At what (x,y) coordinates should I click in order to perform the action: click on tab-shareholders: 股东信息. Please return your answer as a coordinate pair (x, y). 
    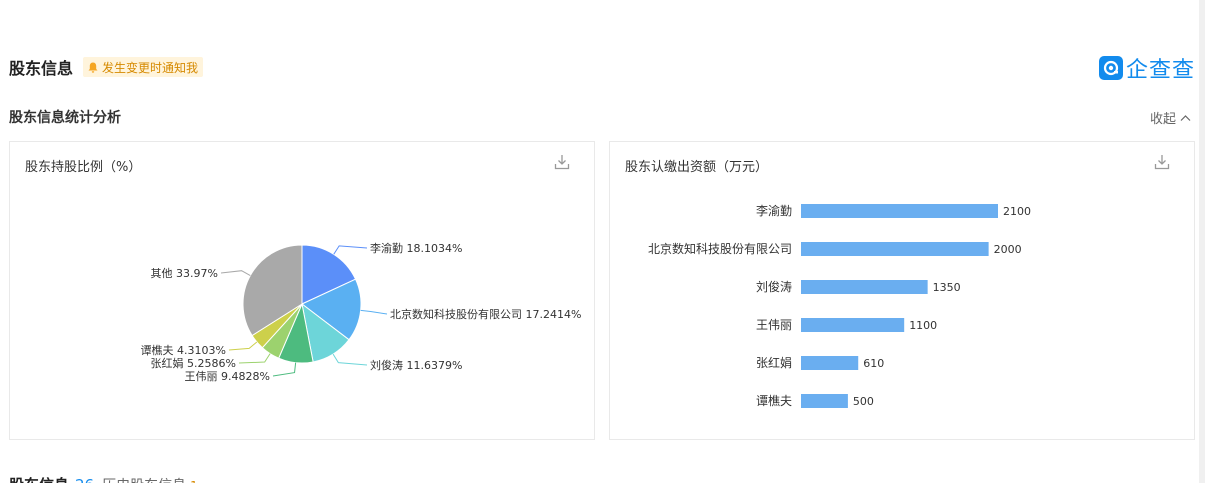
    Looking at the image, I should click on (39, 478).